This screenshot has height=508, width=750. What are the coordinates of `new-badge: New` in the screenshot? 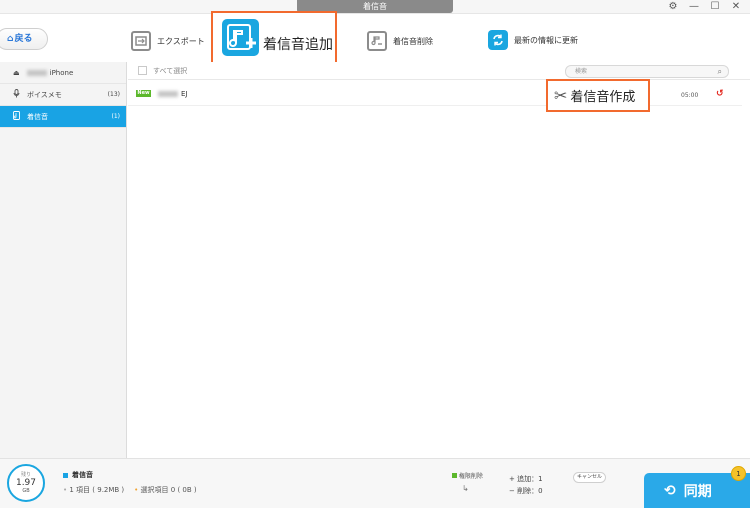 It's located at (143, 93).